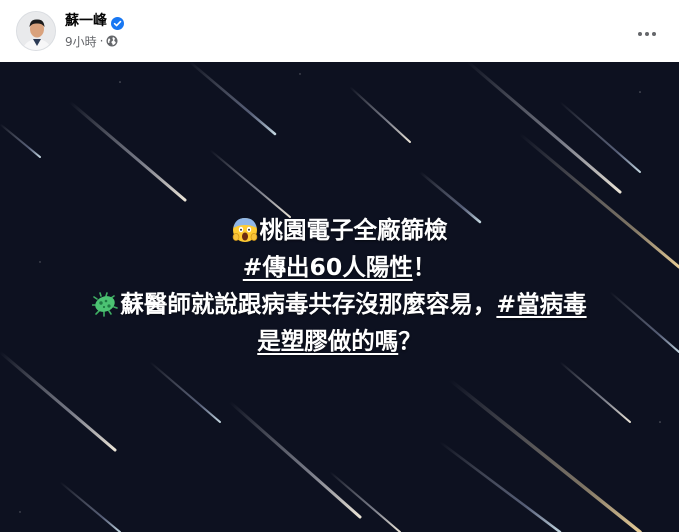 The width and height of the screenshot is (679, 532). I want to click on verified-badge-icon, so click(117, 22).